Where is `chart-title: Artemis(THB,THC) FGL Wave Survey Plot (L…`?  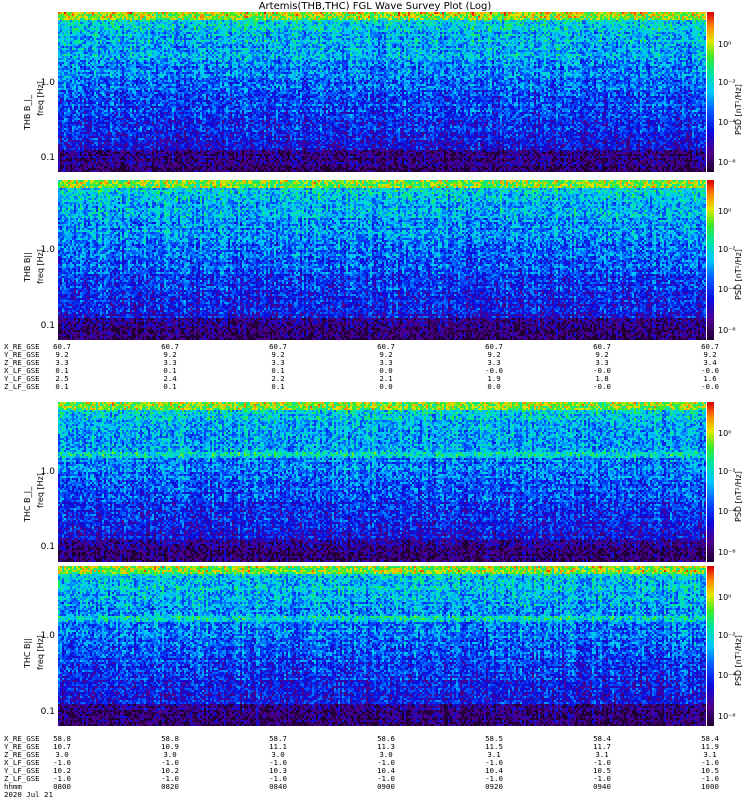
chart-title: Artemis(THB,THC) FGL Wave Survey Plot (L… is located at coordinates (375, 6).